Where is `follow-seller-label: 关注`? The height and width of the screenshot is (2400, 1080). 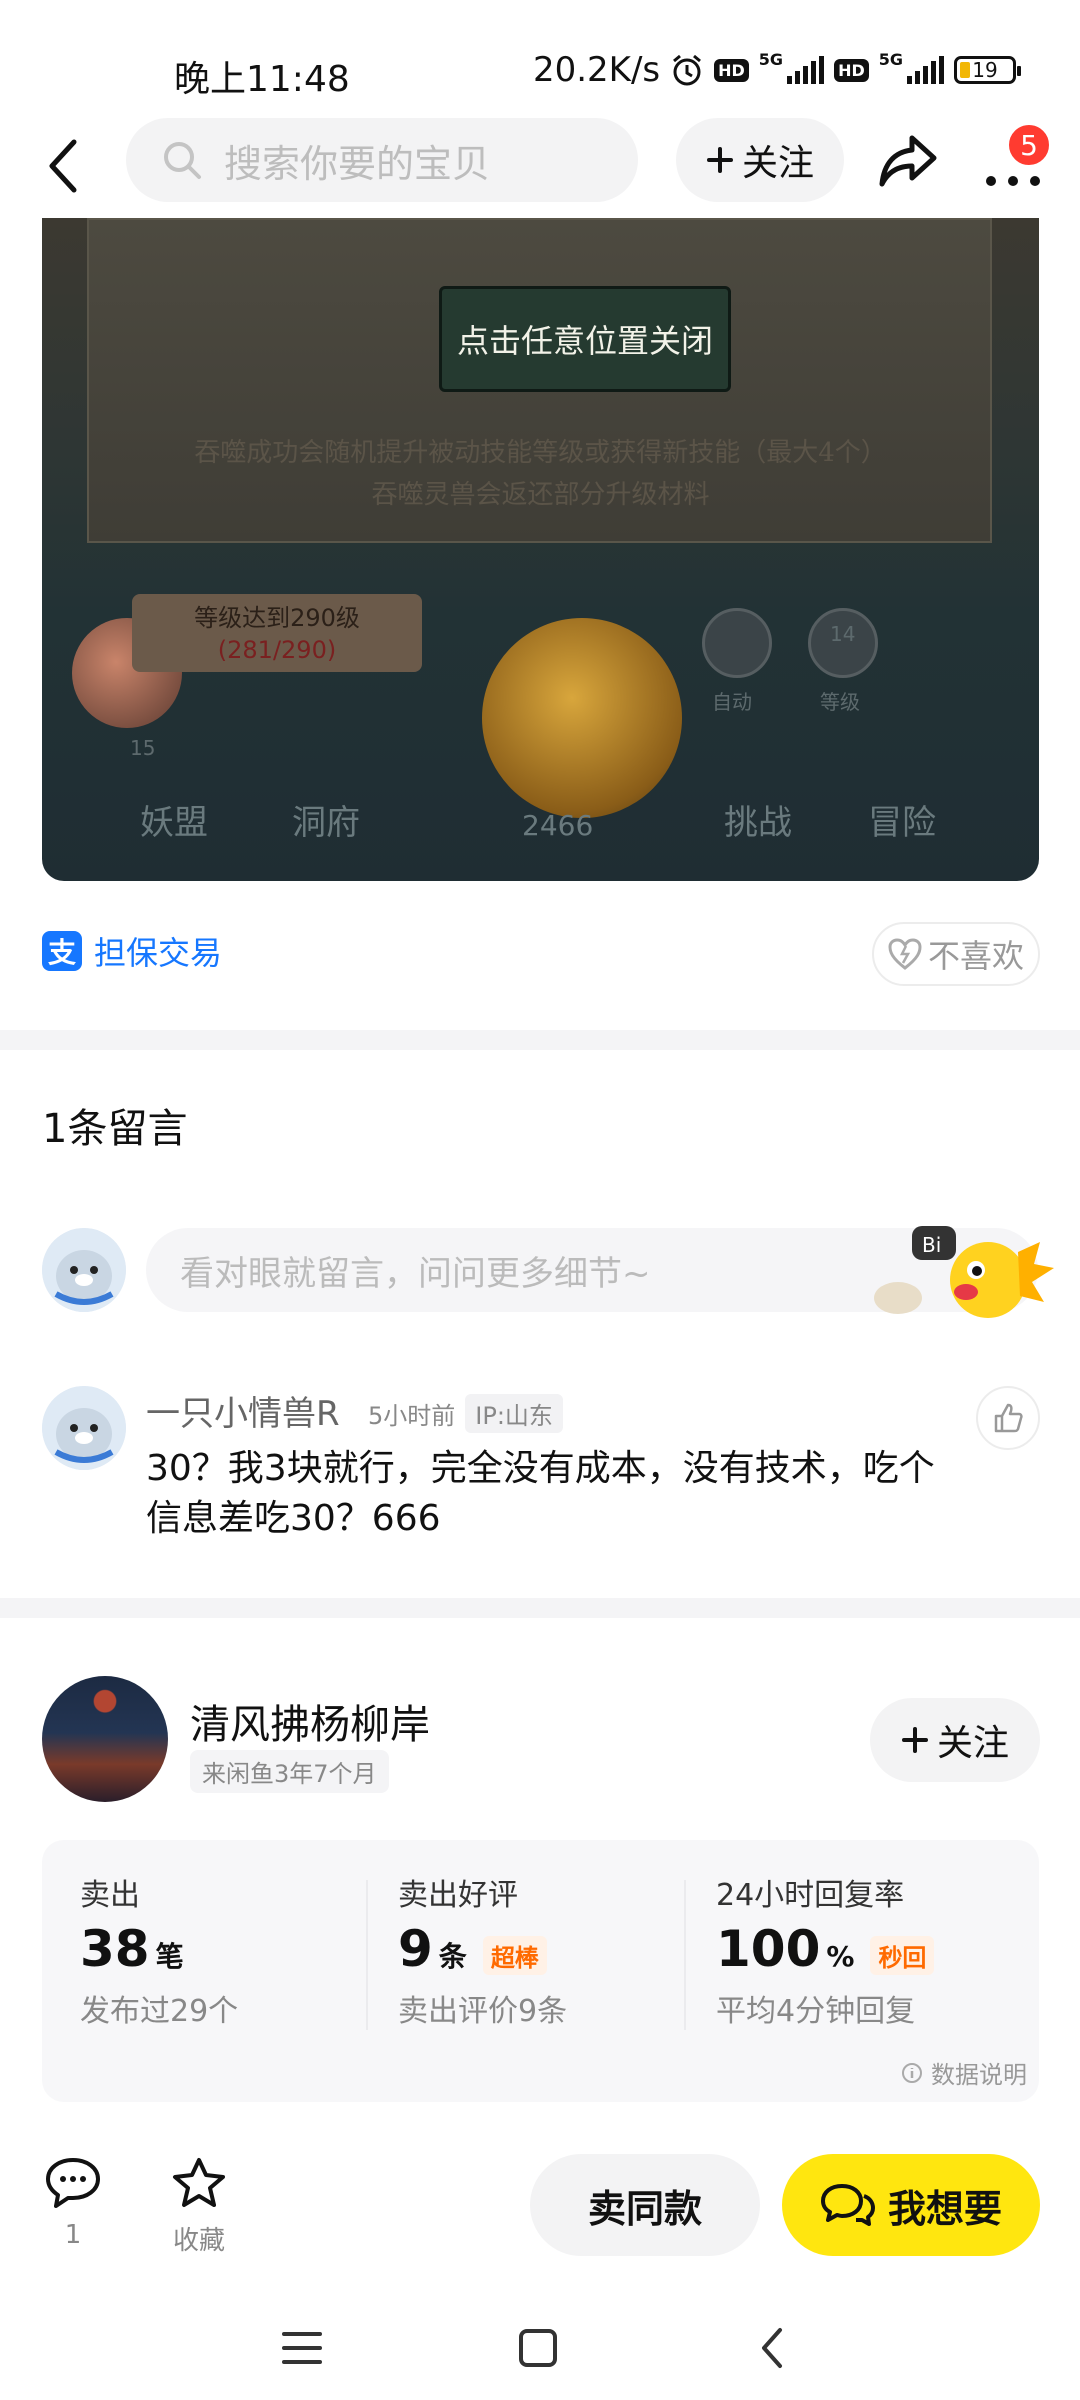 follow-seller-label: 关注 is located at coordinates (972, 1743).